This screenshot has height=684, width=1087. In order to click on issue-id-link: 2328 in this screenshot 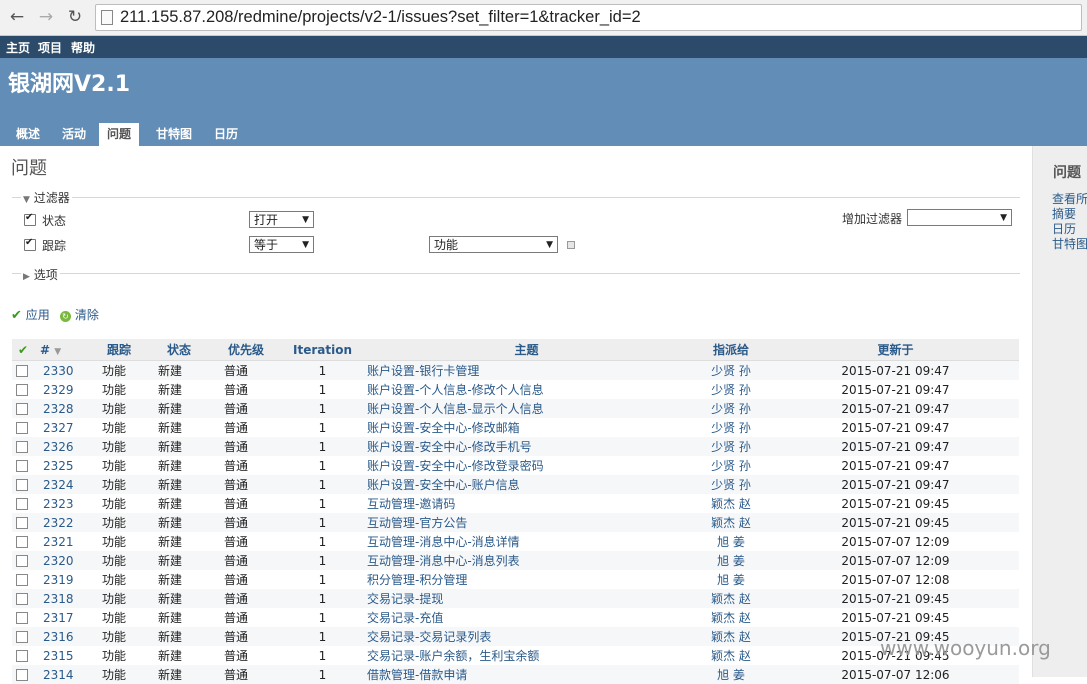, I will do `click(58, 409)`.